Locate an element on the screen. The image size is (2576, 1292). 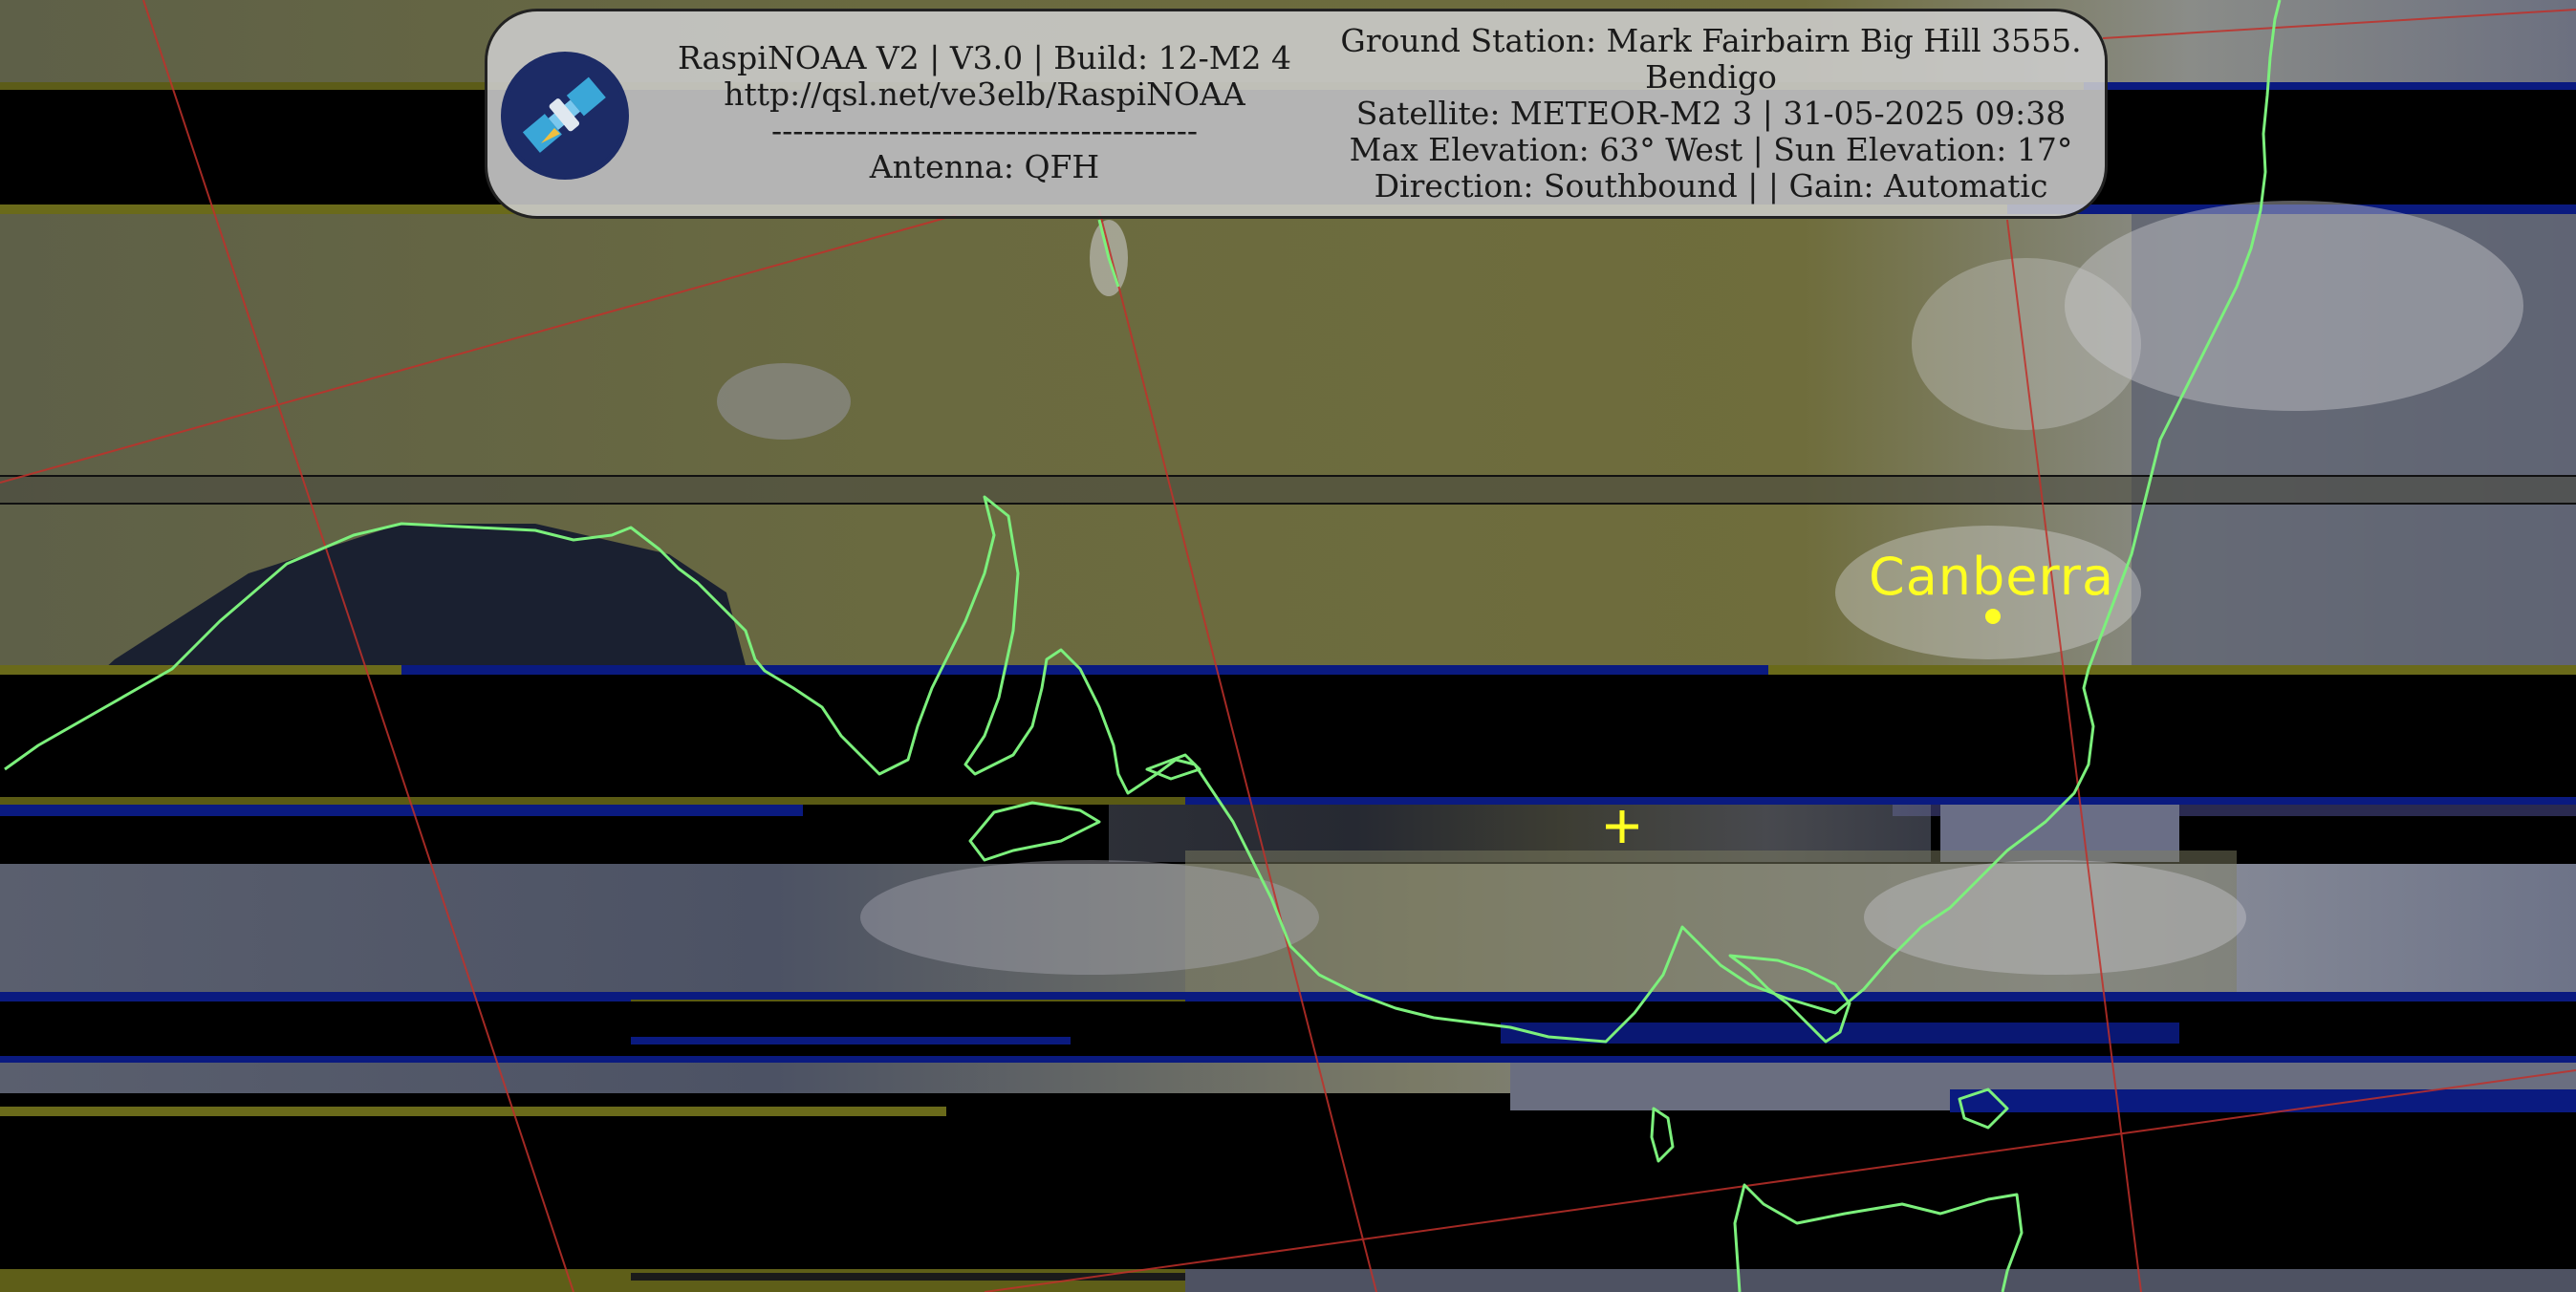
city-marker is located at coordinates (1993, 617).